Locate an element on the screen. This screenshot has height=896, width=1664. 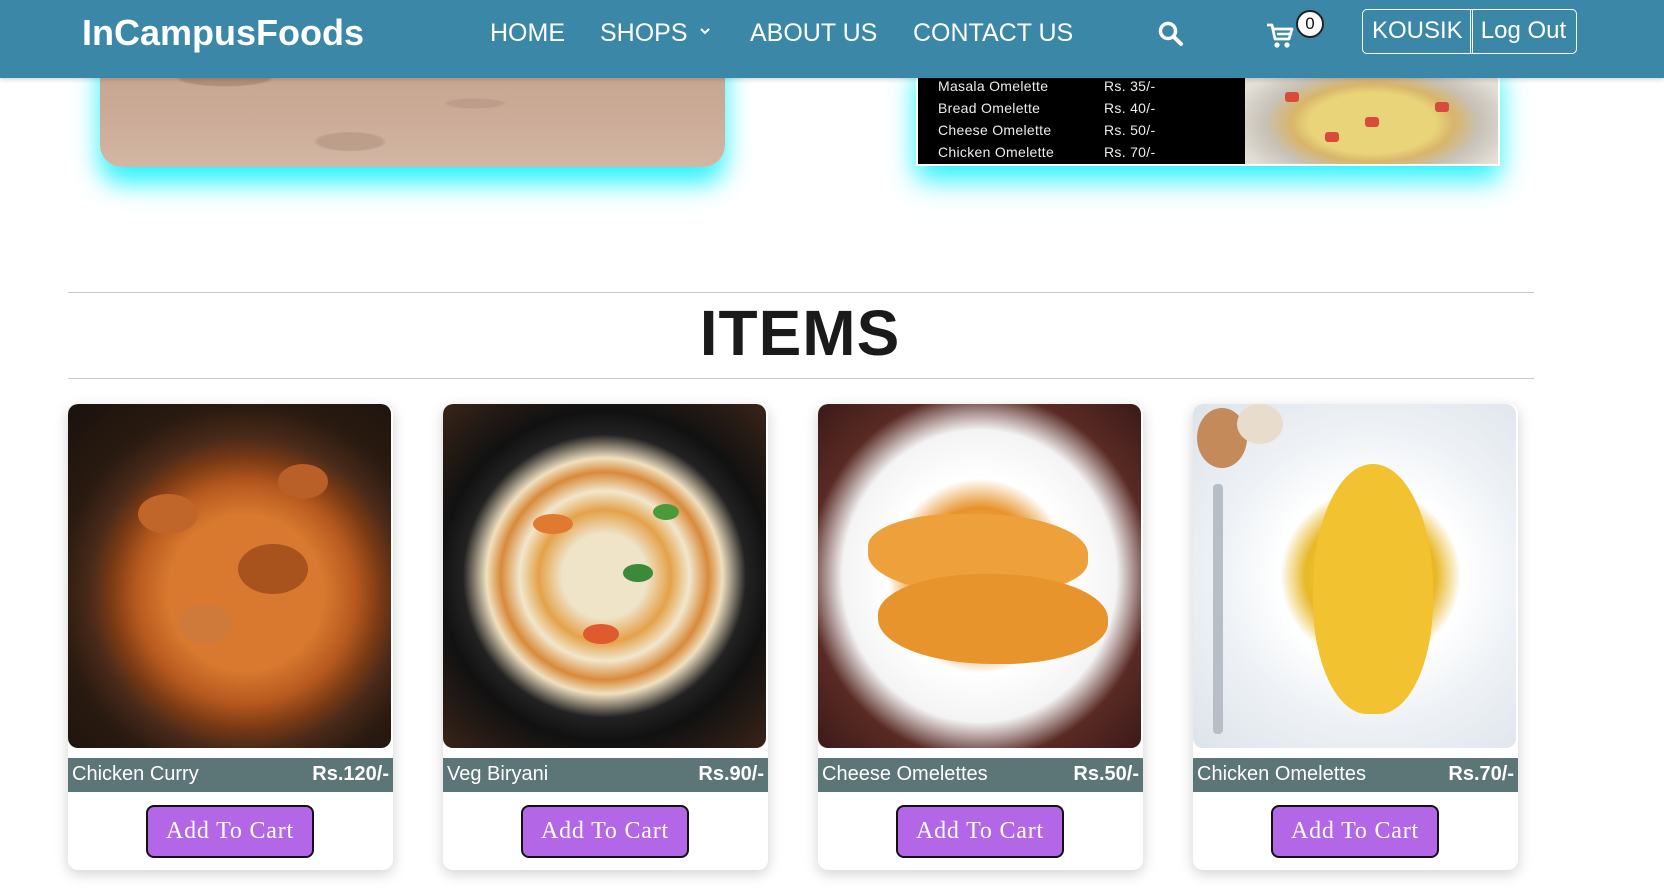
section-title: ITEMS is located at coordinates (800, 333).